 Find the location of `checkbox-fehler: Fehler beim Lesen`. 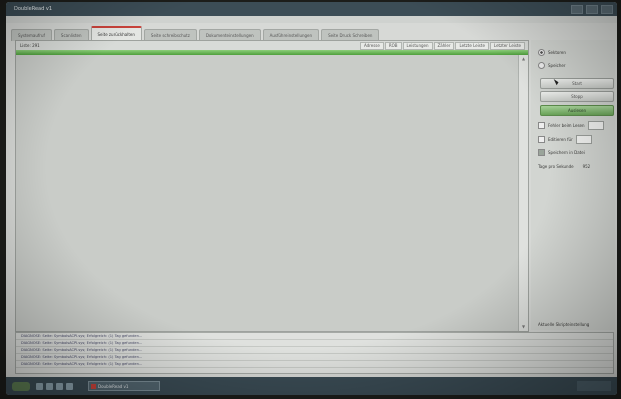

checkbox-fehler: Fehler beim Lesen is located at coordinates (571, 125).